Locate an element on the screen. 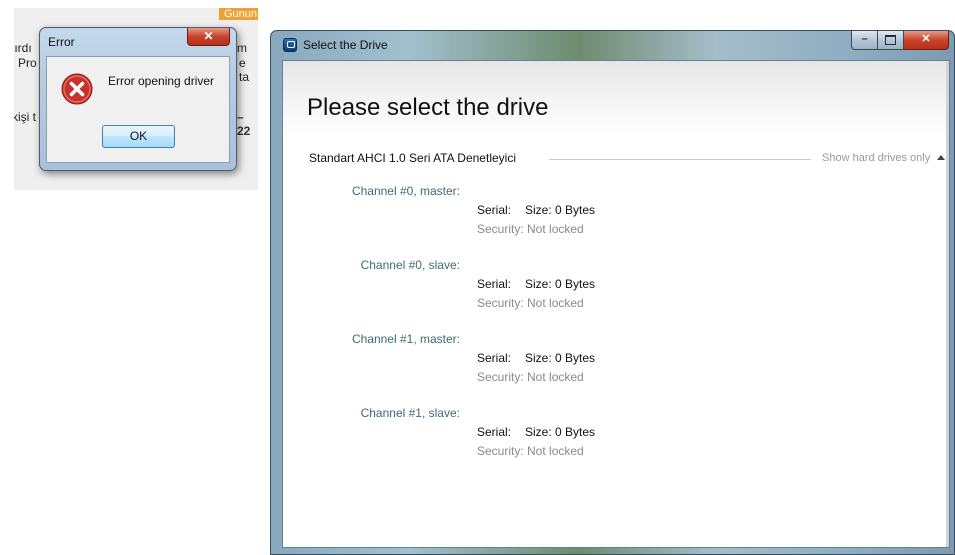 The width and height of the screenshot is (955, 555). bg-text: tırdı is located at coordinates (23, 48).